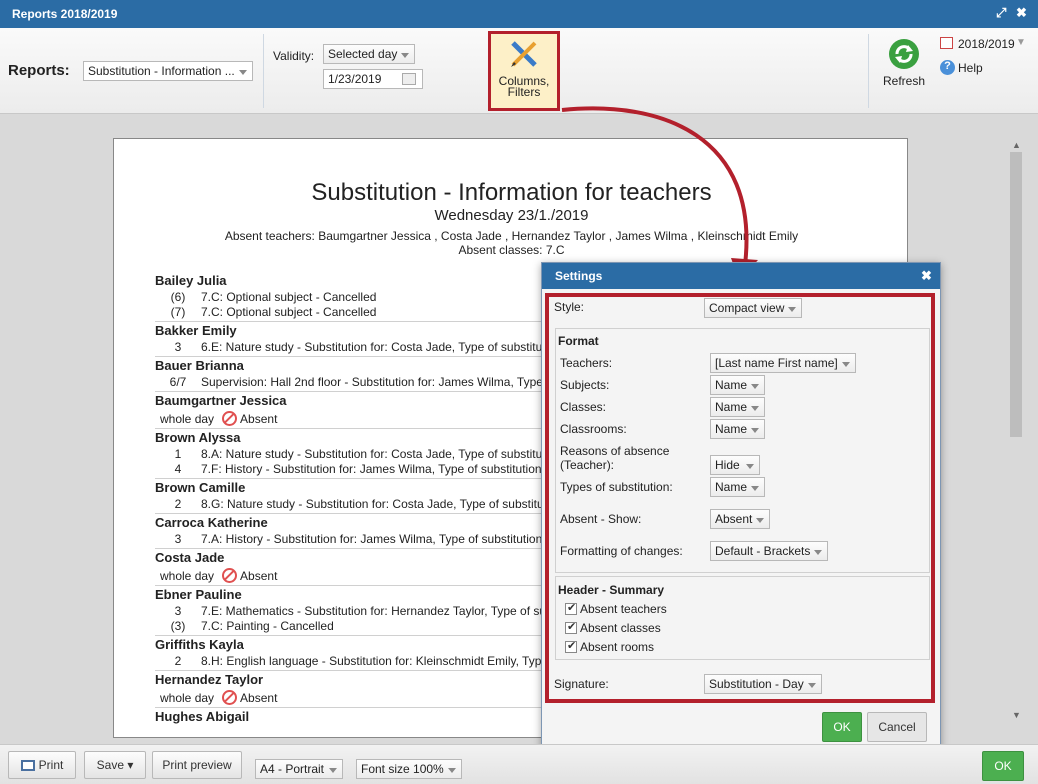 The height and width of the screenshot is (784, 1038). I want to click on help-icon: ?, so click(947, 67).